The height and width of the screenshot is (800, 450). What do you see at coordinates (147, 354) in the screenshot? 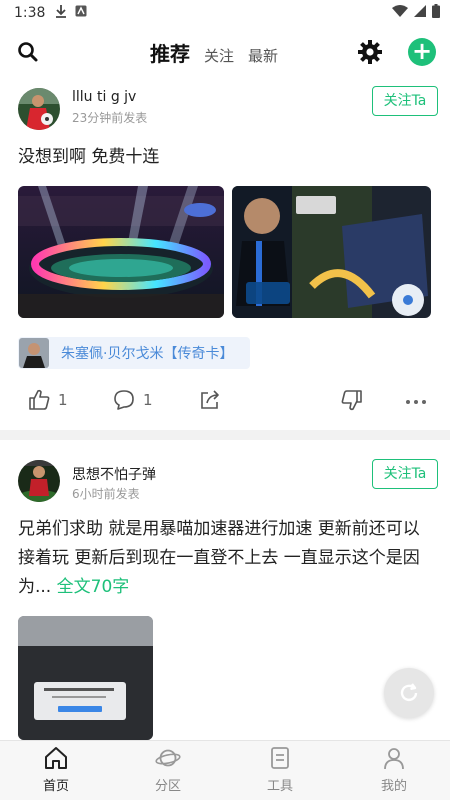
I see `player-tag-label: 朱塞佩·贝尔戈米【传奇卡】` at bounding box center [147, 354].